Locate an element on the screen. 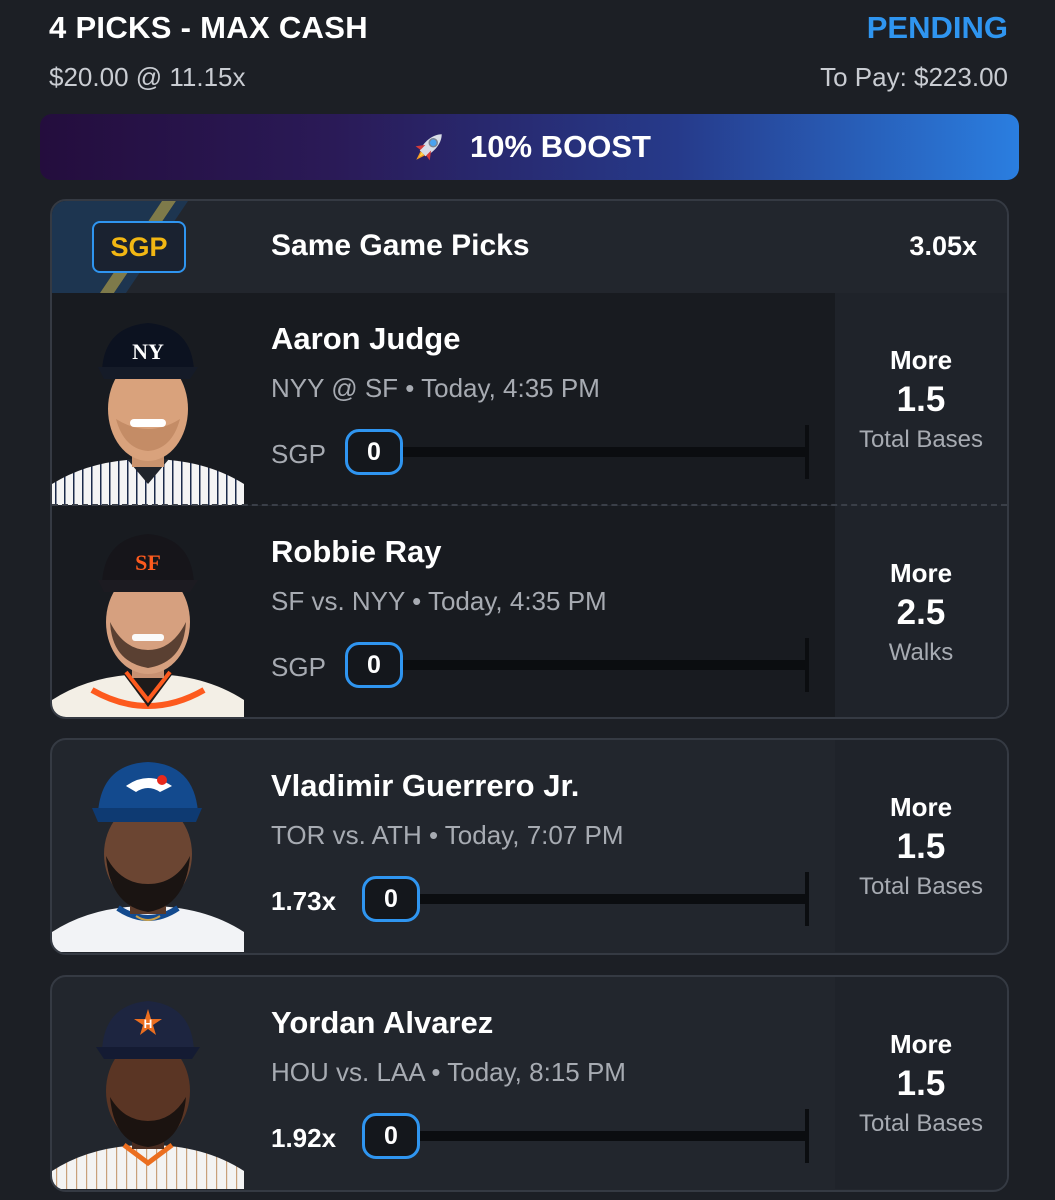 The height and width of the screenshot is (1200, 1055). game-info: HOU vs. LAA • Today, 8:15 PM is located at coordinates (448, 1072).